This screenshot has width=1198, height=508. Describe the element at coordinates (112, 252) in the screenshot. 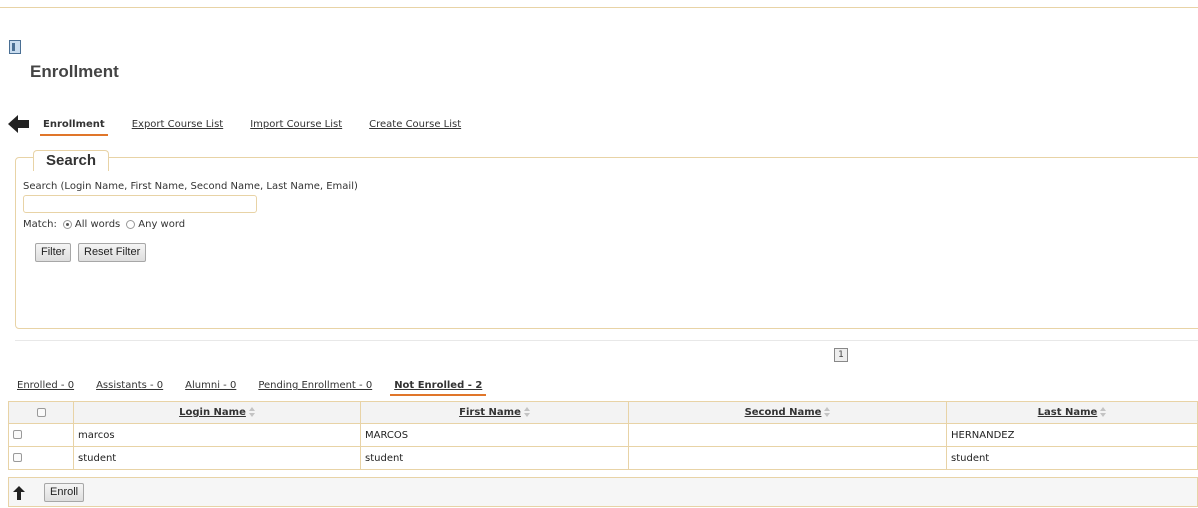

I see `reset-filter-button: Reset Filter` at that location.